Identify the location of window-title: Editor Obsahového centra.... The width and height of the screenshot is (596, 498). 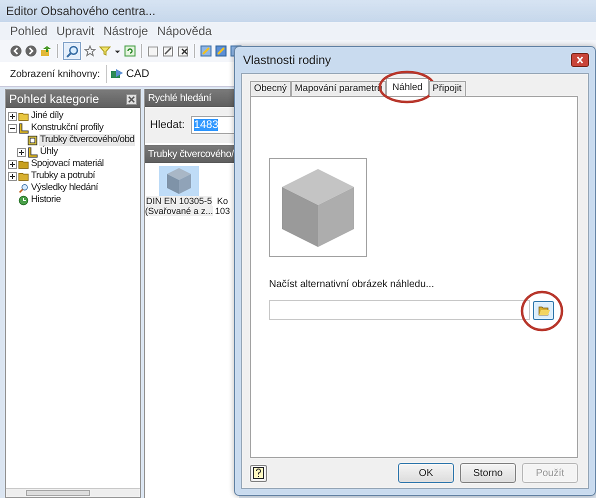
(81, 11).